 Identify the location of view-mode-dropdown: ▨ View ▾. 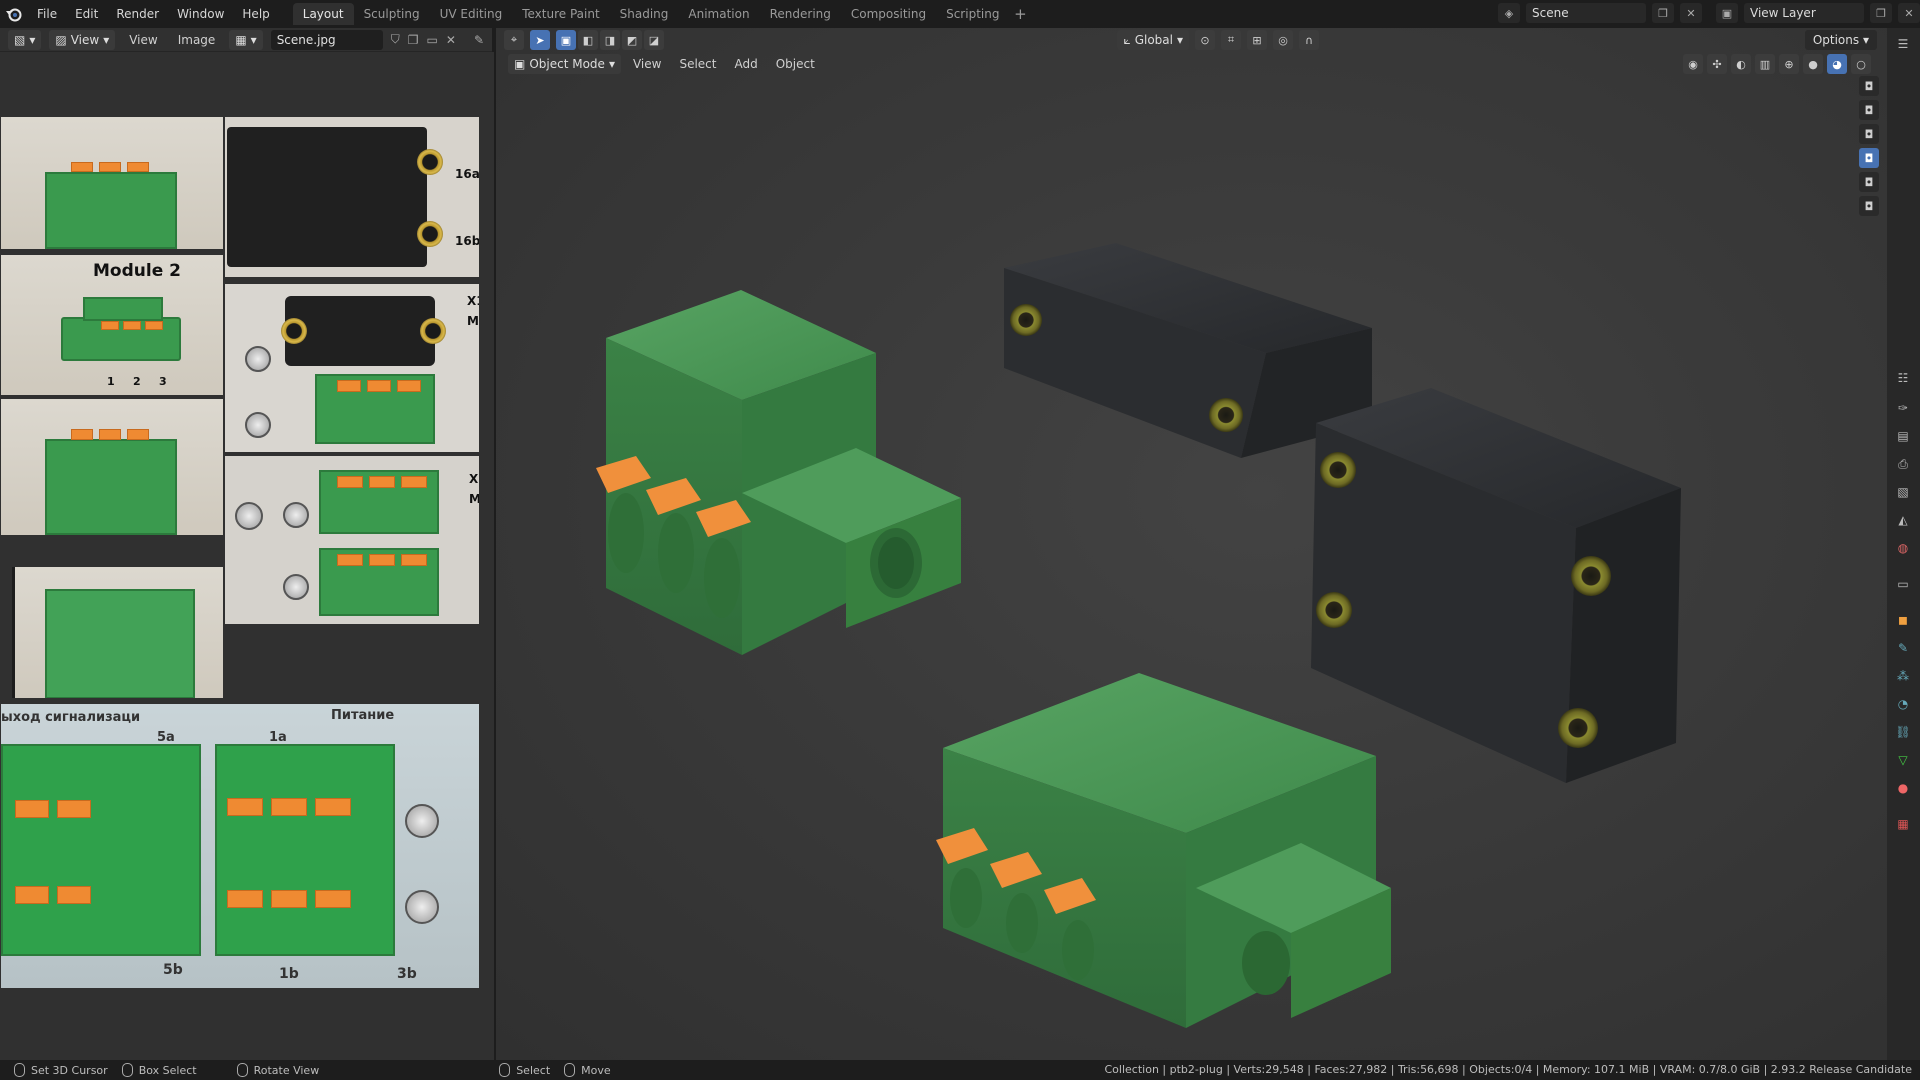
(82, 39).